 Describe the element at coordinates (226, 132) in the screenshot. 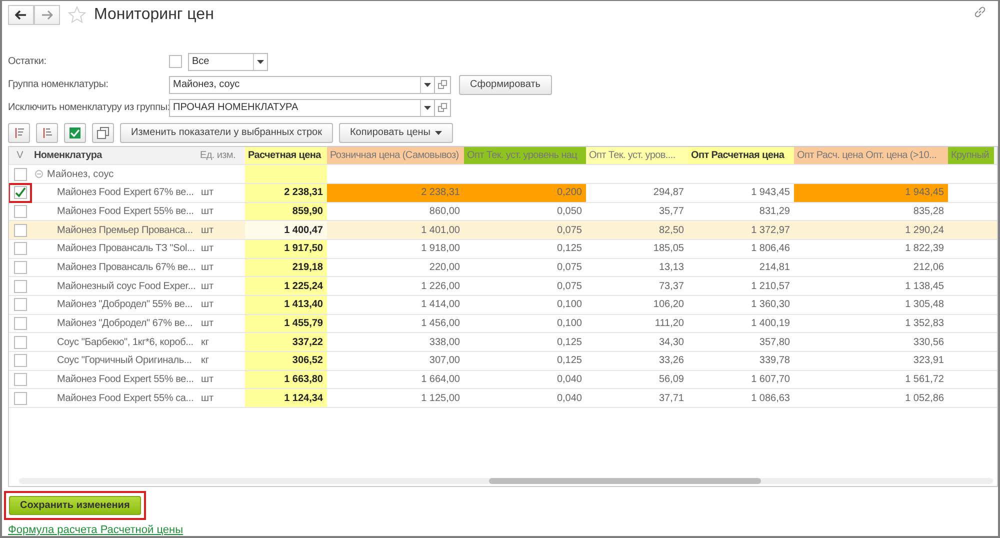

I see `change-indicators-button: Изменить показатели у выбранных строк` at that location.